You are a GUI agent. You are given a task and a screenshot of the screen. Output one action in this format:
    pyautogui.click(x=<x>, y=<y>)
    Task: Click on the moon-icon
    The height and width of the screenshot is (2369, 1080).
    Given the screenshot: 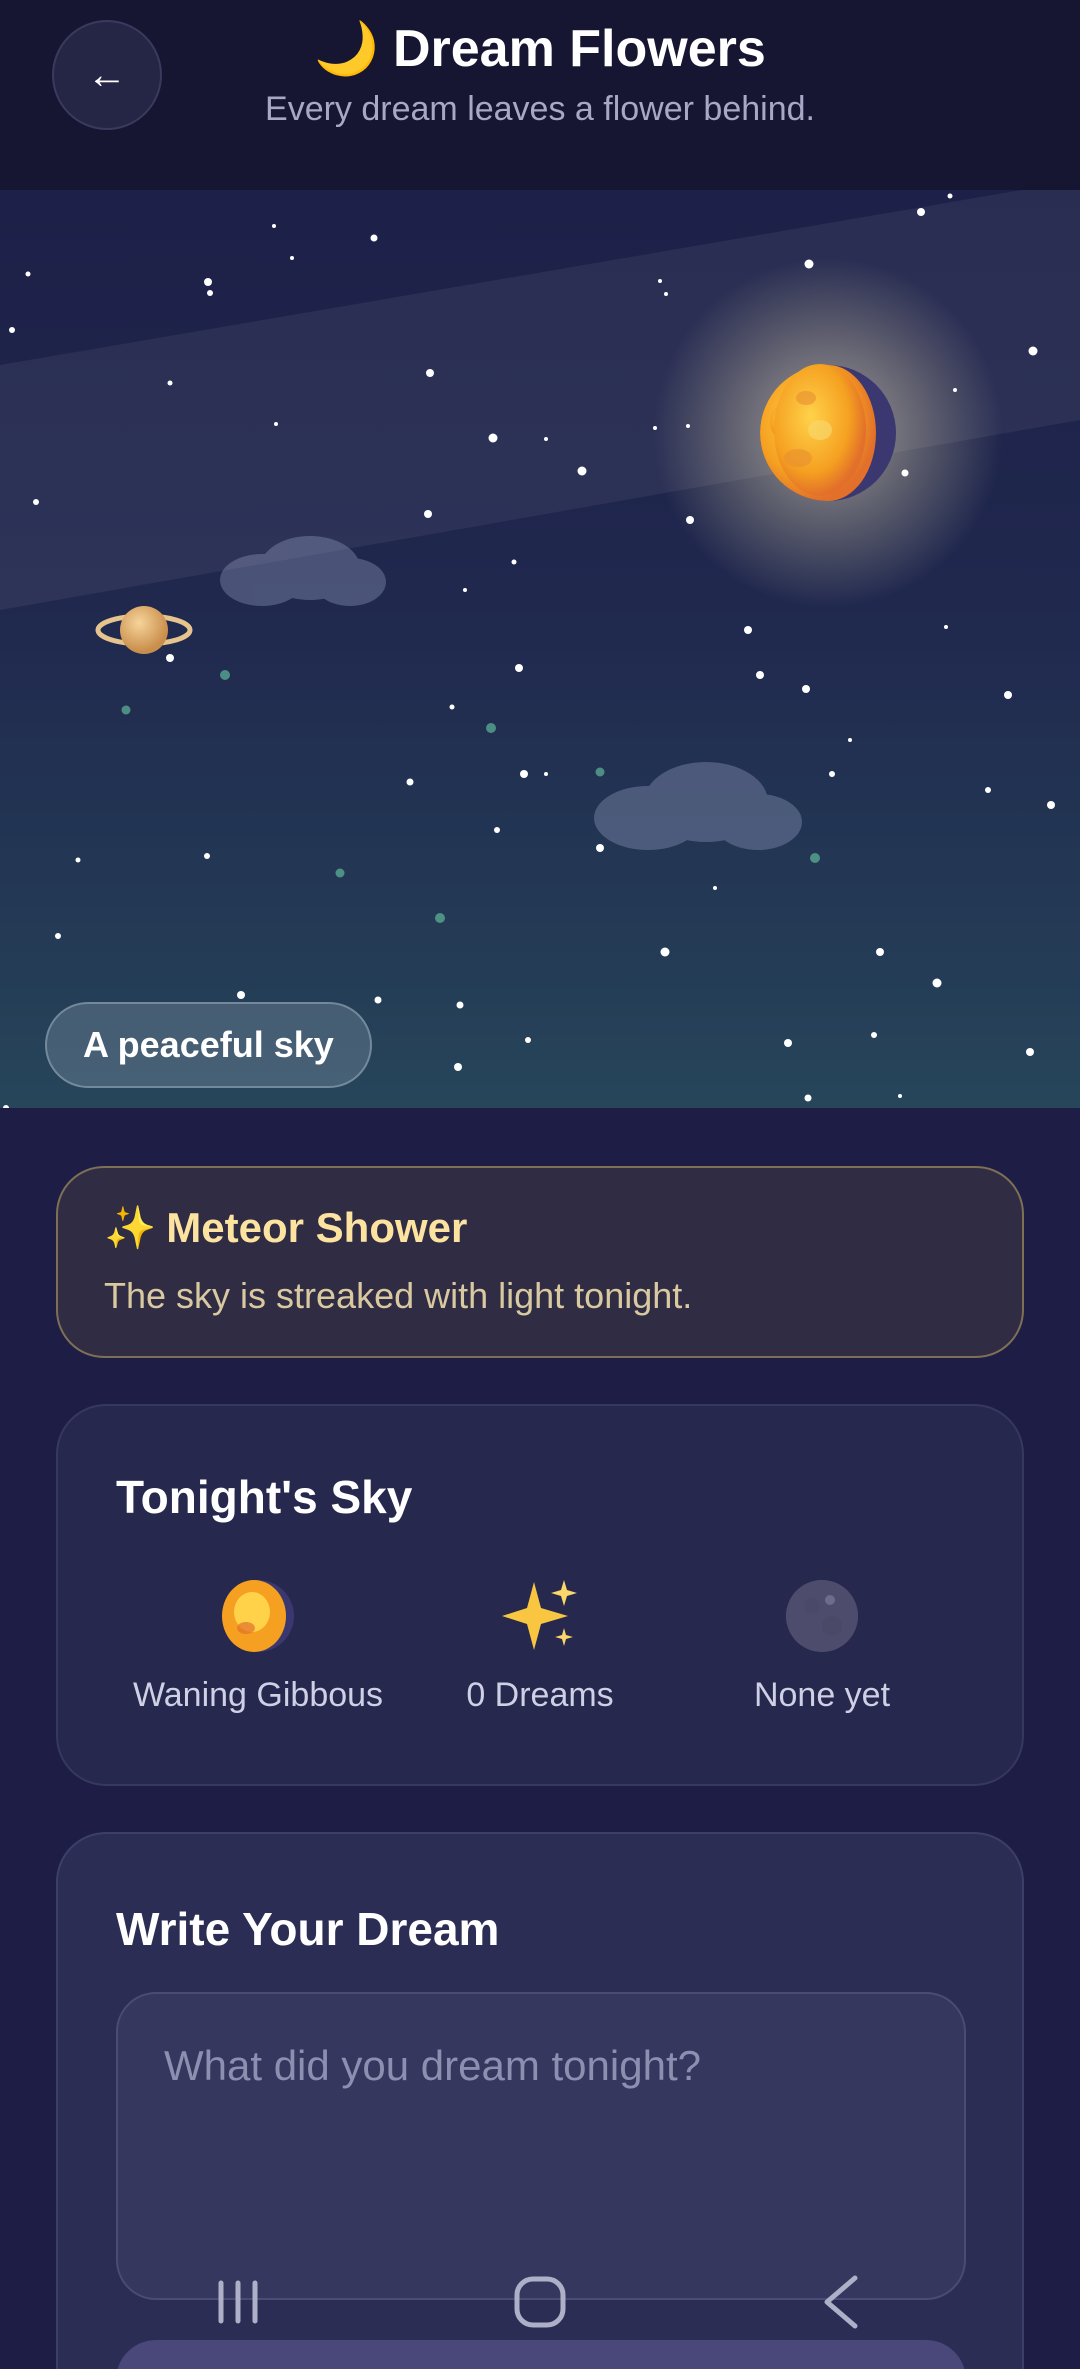 What is the action you would take?
    pyautogui.click(x=828, y=432)
    